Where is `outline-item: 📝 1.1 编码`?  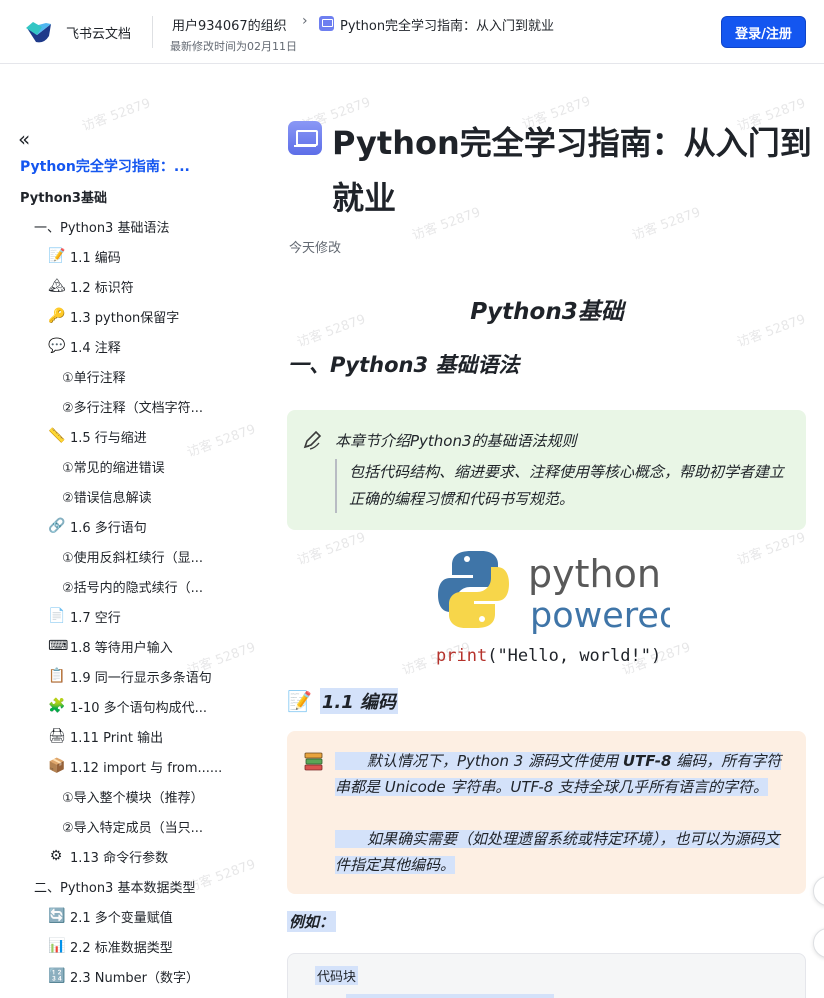 outline-item: 📝 1.1 编码 is located at coordinates (84, 256).